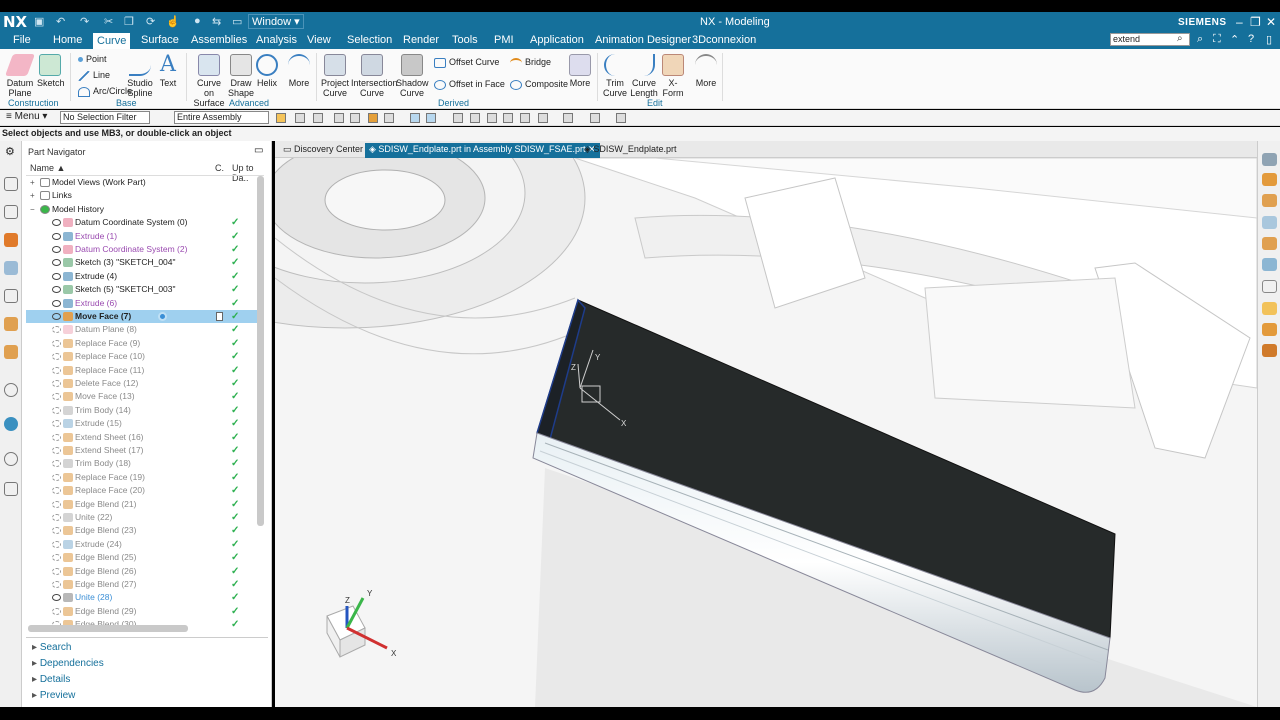 The height and width of the screenshot is (720, 1280). I want to click on feature-row: Edge Blend (21) ✓, so click(143, 504).